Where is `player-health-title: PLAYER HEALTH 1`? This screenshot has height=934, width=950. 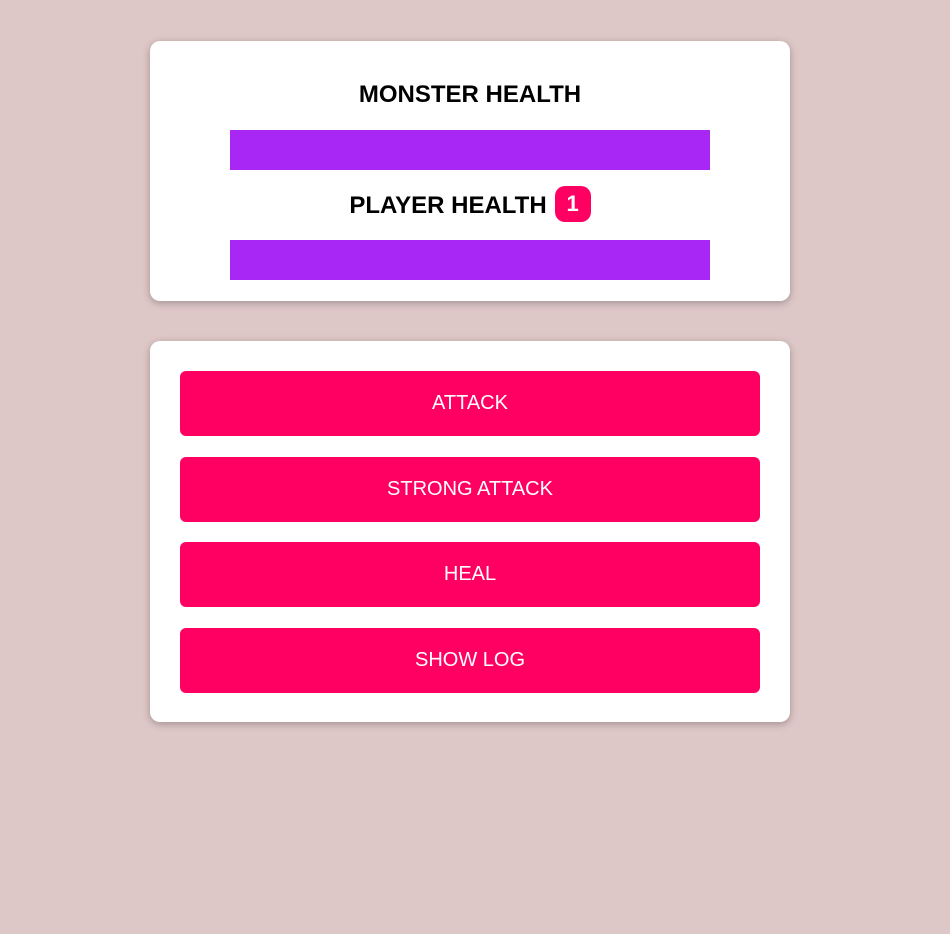
player-health-title: PLAYER HEALTH 1 is located at coordinates (470, 204).